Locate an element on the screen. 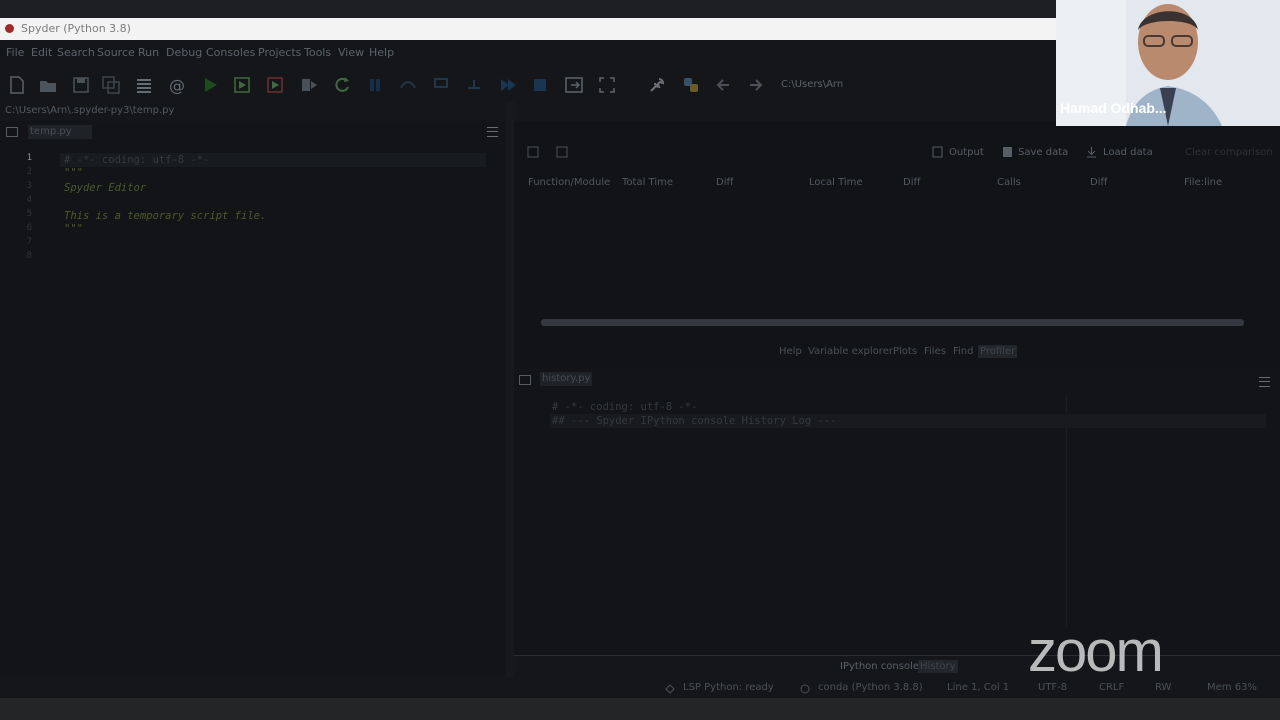 The image size is (1280, 720). output-icon is located at coordinates (937, 152).